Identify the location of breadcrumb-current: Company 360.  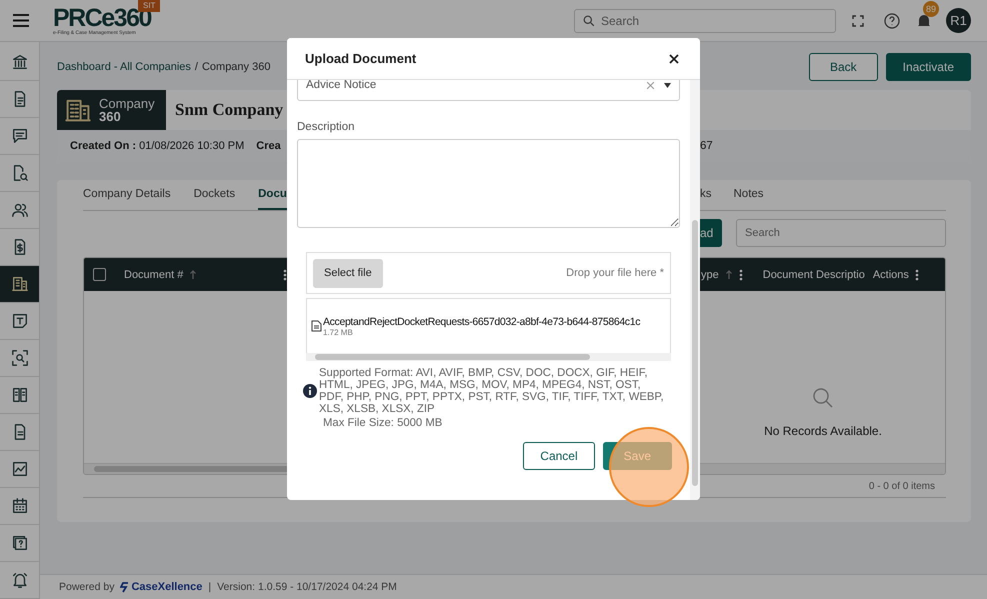
(236, 67).